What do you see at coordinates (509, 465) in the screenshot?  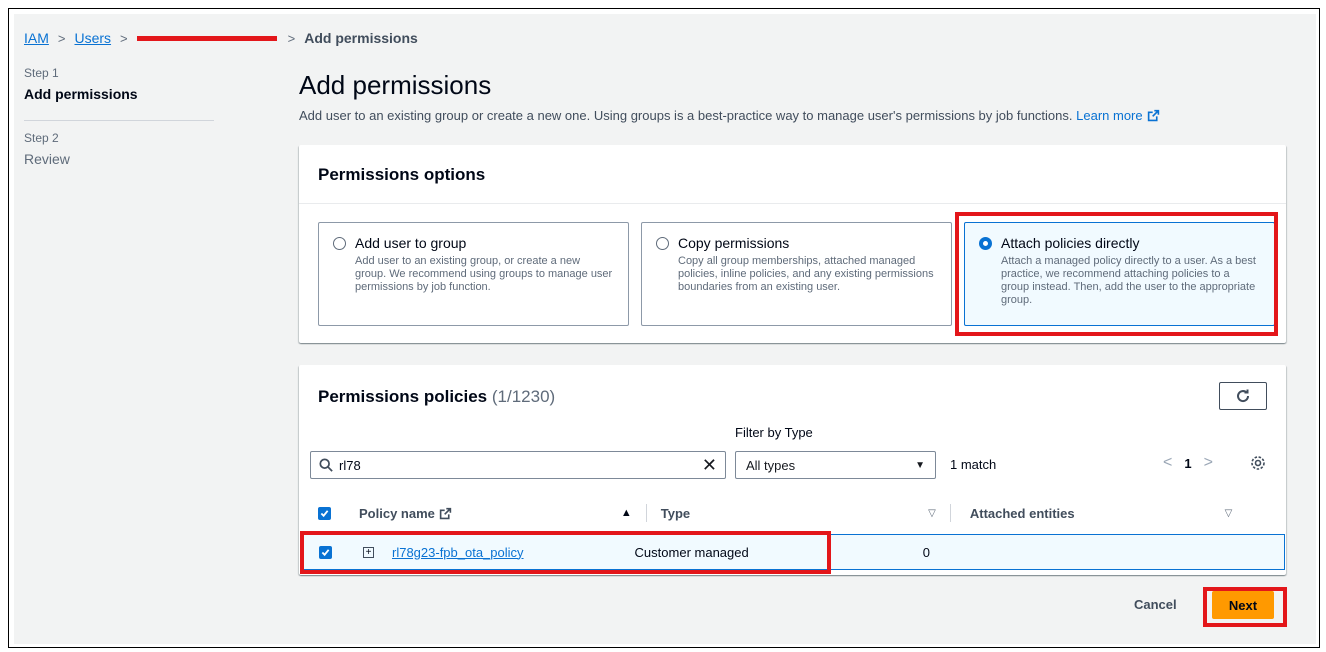 I see `search-input` at bounding box center [509, 465].